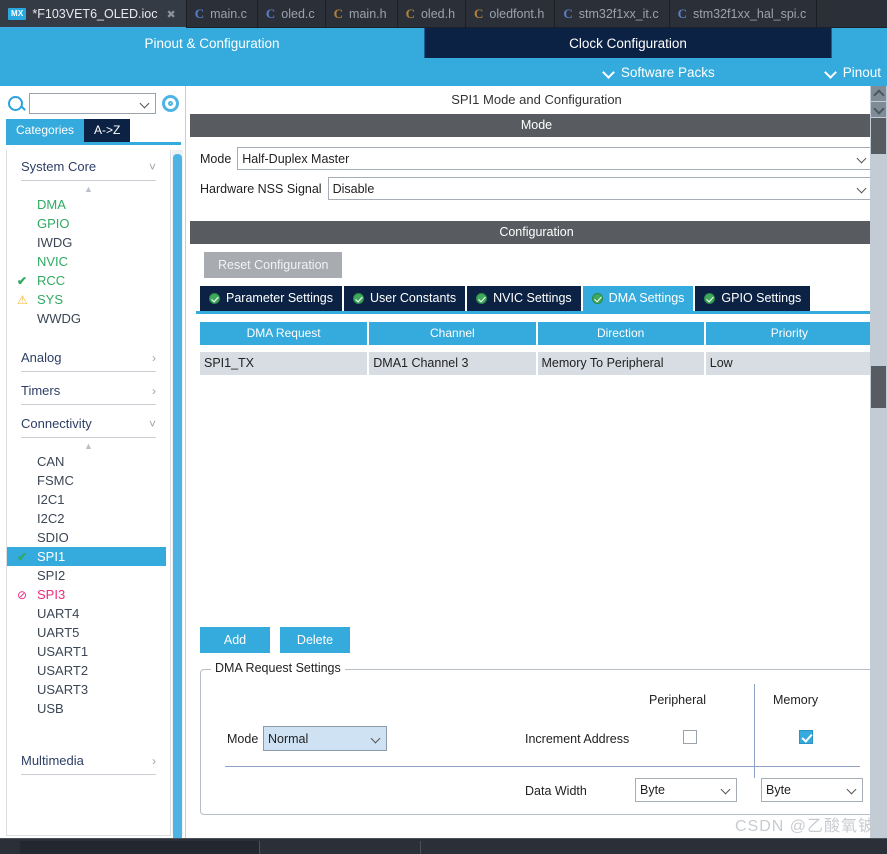 The width and height of the screenshot is (887, 854). What do you see at coordinates (273, 265) in the screenshot?
I see `reset-configuration-button: Reset Configuration` at bounding box center [273, 265].